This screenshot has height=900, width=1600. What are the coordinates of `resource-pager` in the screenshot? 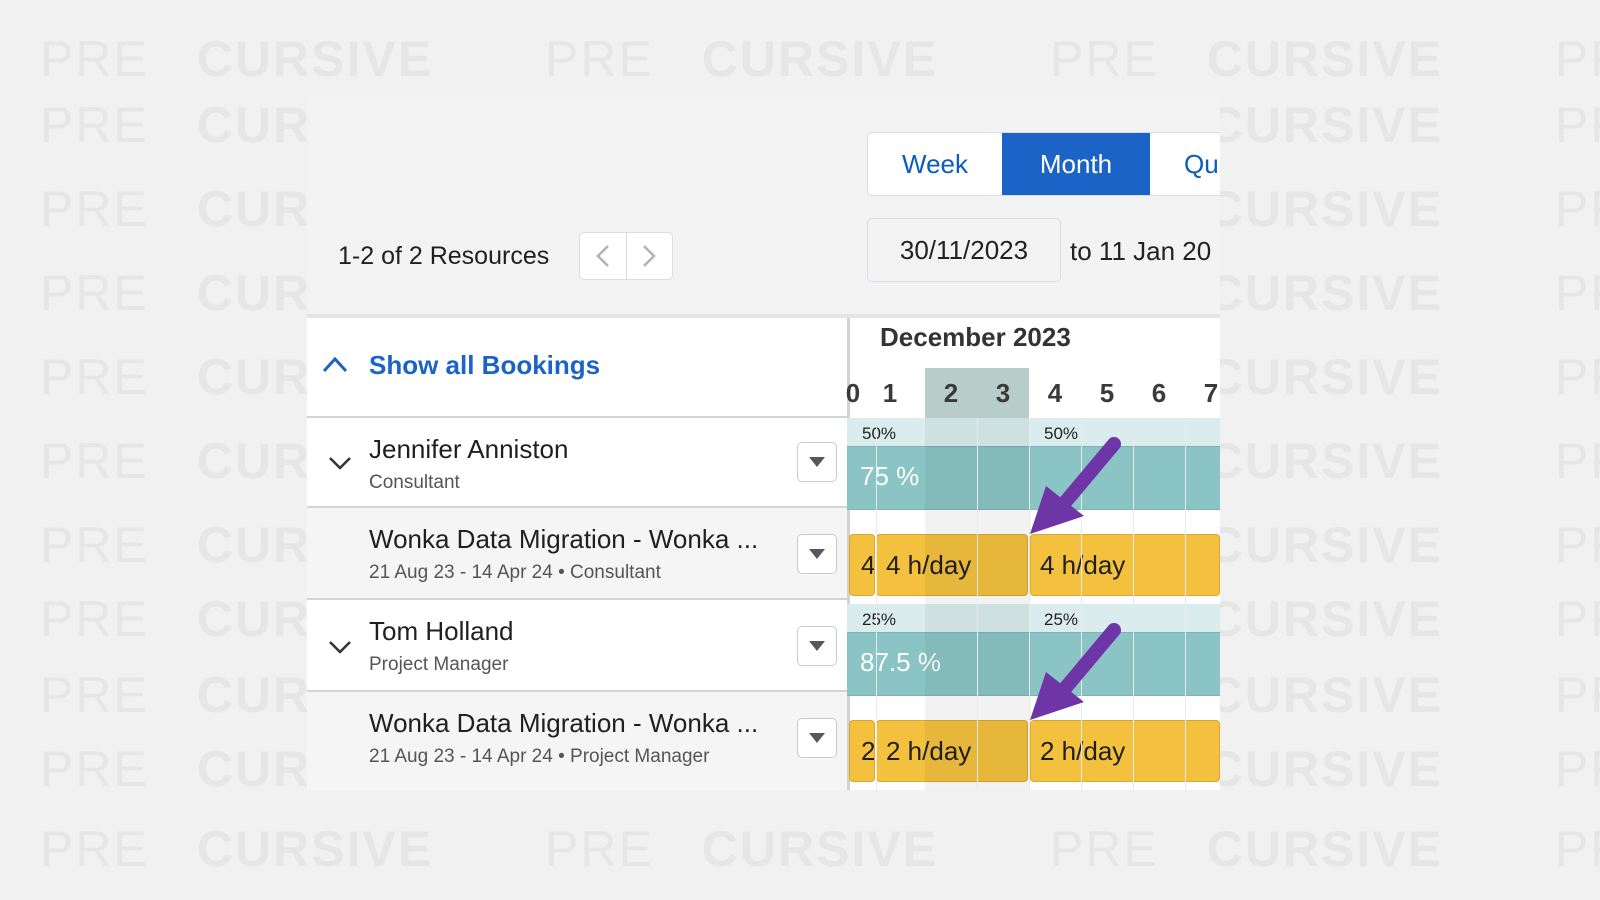 It's located at (626, 256).